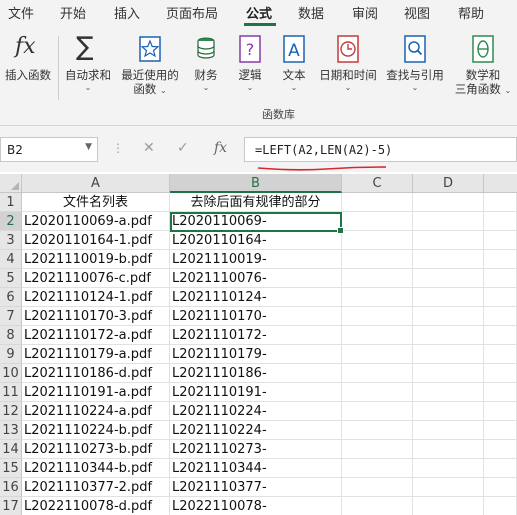  What do you see at coordinates (96, 316) in the screenshot?
I see `table-cell-a: L2021110170-3.pdf` at bounding box center [96, 316].